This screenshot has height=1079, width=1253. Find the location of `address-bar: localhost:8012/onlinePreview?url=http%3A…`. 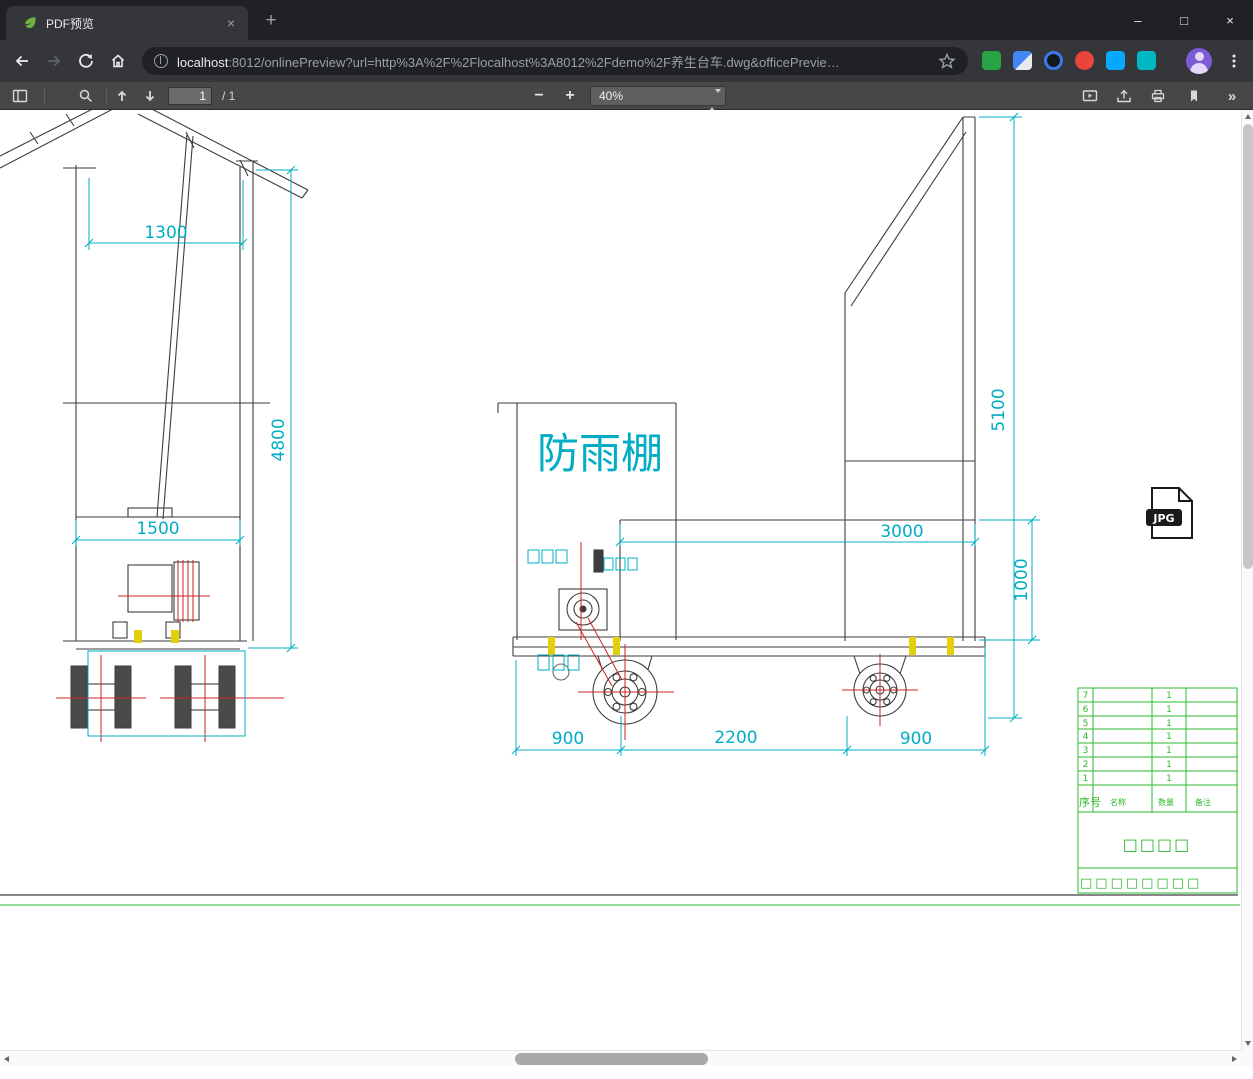

address-bar: localhost:8012/onlinePreview?url=http%3A… is located at coordinates (555, 61).